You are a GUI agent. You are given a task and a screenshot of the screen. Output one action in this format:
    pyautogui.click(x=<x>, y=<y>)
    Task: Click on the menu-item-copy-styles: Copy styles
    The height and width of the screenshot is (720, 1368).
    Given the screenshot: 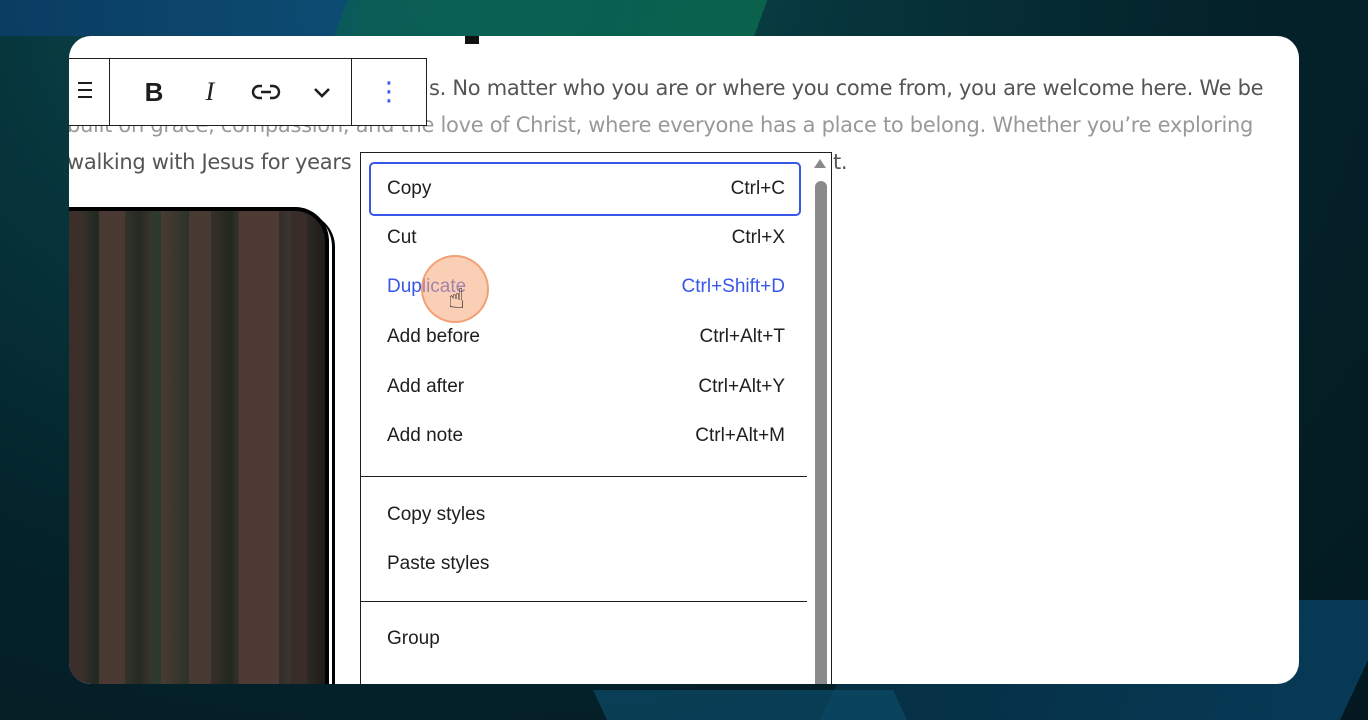 What is the action you would take?
    pyautogui.click(x=585, y=515)
    